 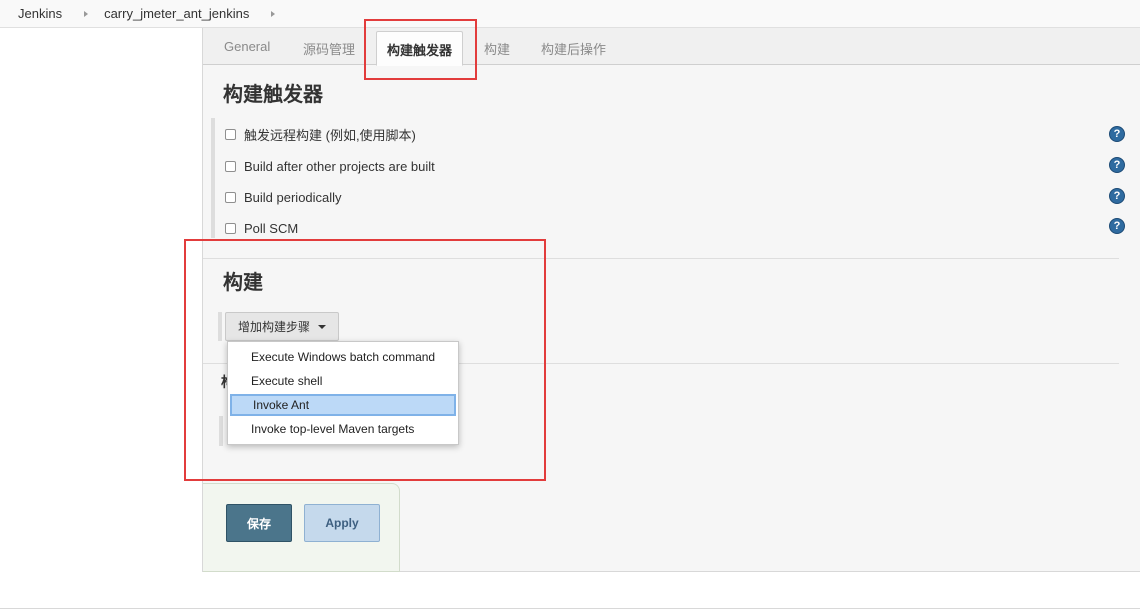 I want to click on save-button: 保存, so click(x=259, y=523).